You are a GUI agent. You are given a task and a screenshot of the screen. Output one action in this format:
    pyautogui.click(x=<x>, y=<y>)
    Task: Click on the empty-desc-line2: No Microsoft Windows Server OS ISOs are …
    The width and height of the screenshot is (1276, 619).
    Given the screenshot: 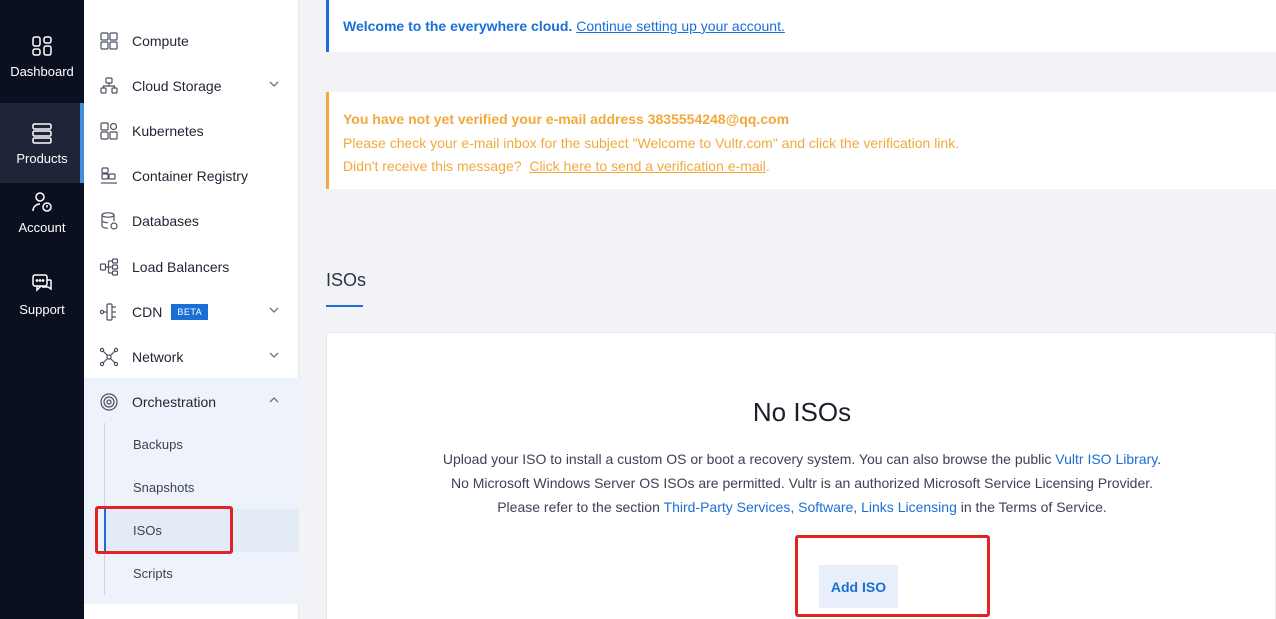 What is the action you would take?
    pyautogui.click(x=802, y=483)
    